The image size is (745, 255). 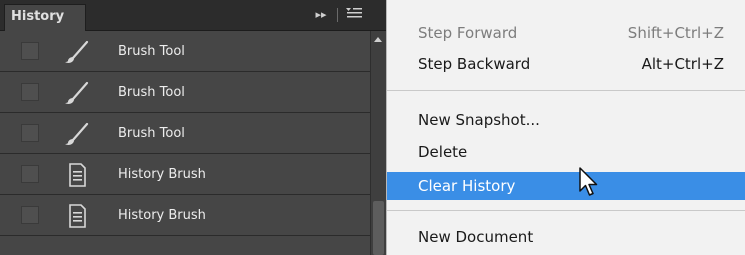 I want to click on menu-item-label: Step Backward, so click(x=474, y=64).